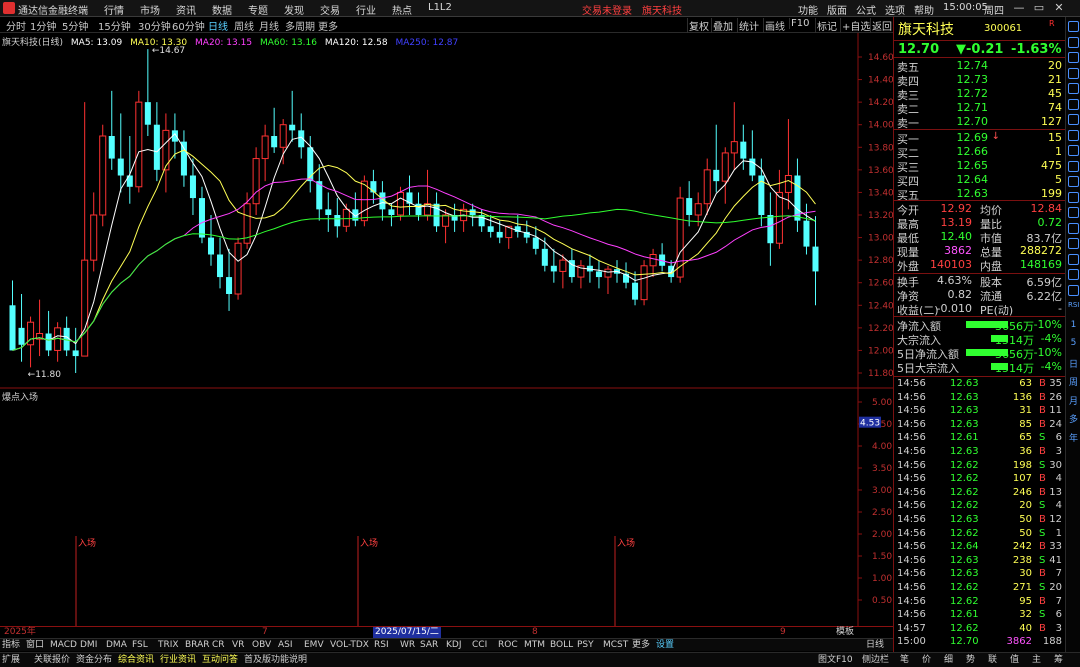  I want to click on indicator-tab: CCI, so click(479, 645).